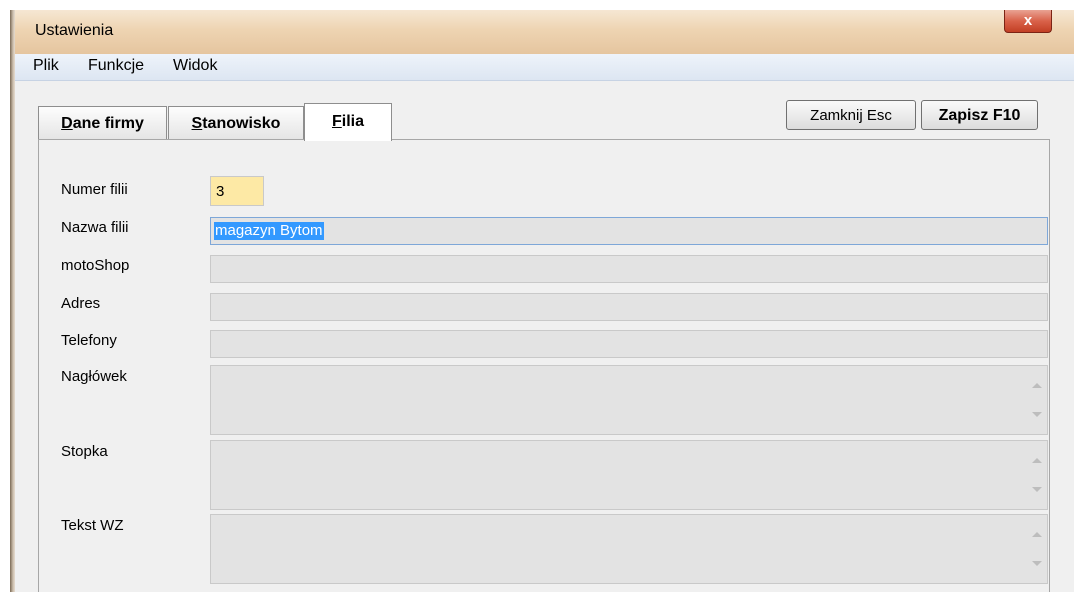  I want to click on telefony-input, so click(629, 344).